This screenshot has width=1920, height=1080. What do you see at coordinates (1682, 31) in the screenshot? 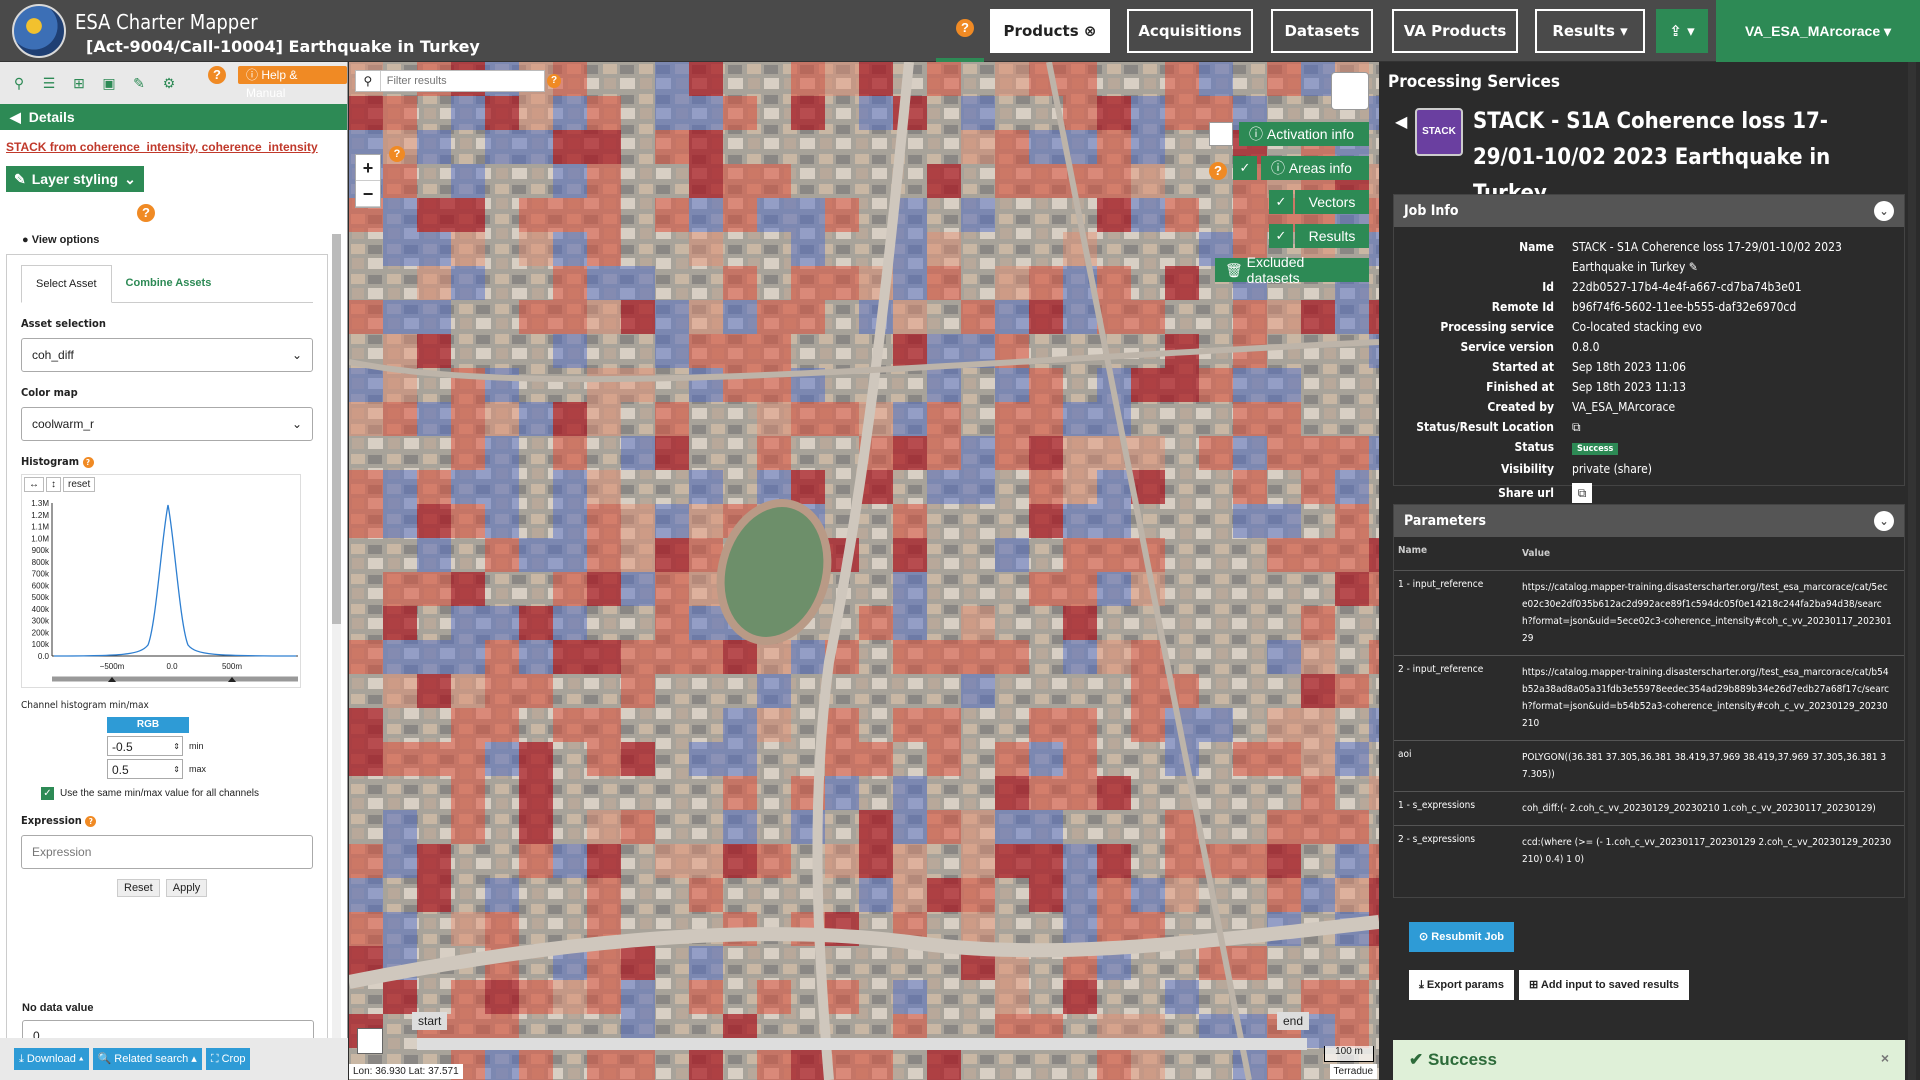
I see `upload-menu: ⇪ ▾` at bounding box center [1682, 31].